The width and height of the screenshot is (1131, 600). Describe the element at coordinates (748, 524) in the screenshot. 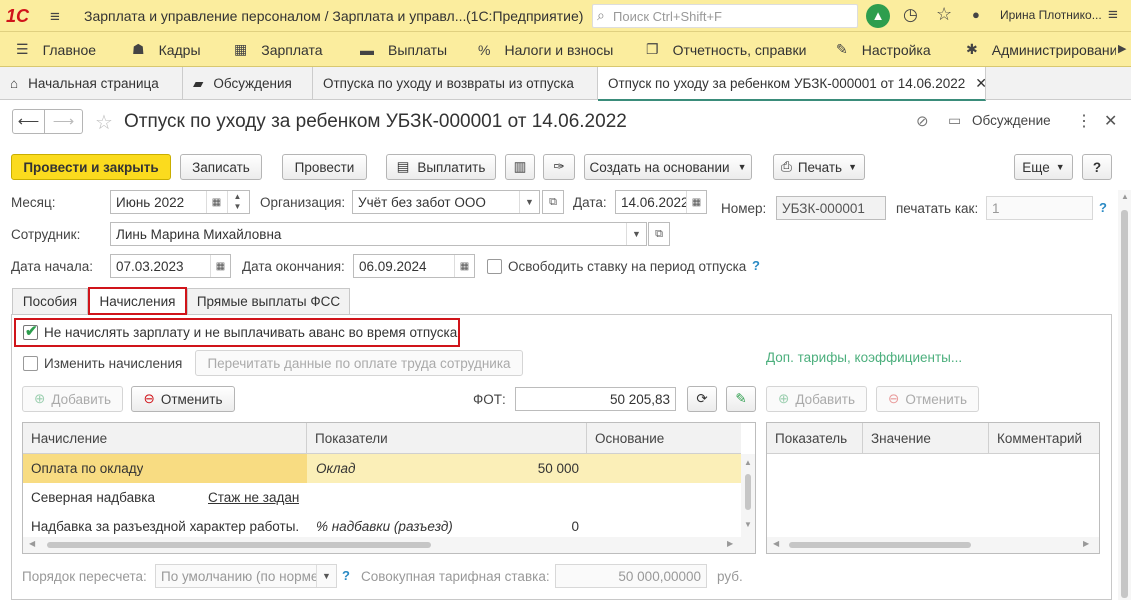

I see `scroll-down-icon: ▼` at that location.